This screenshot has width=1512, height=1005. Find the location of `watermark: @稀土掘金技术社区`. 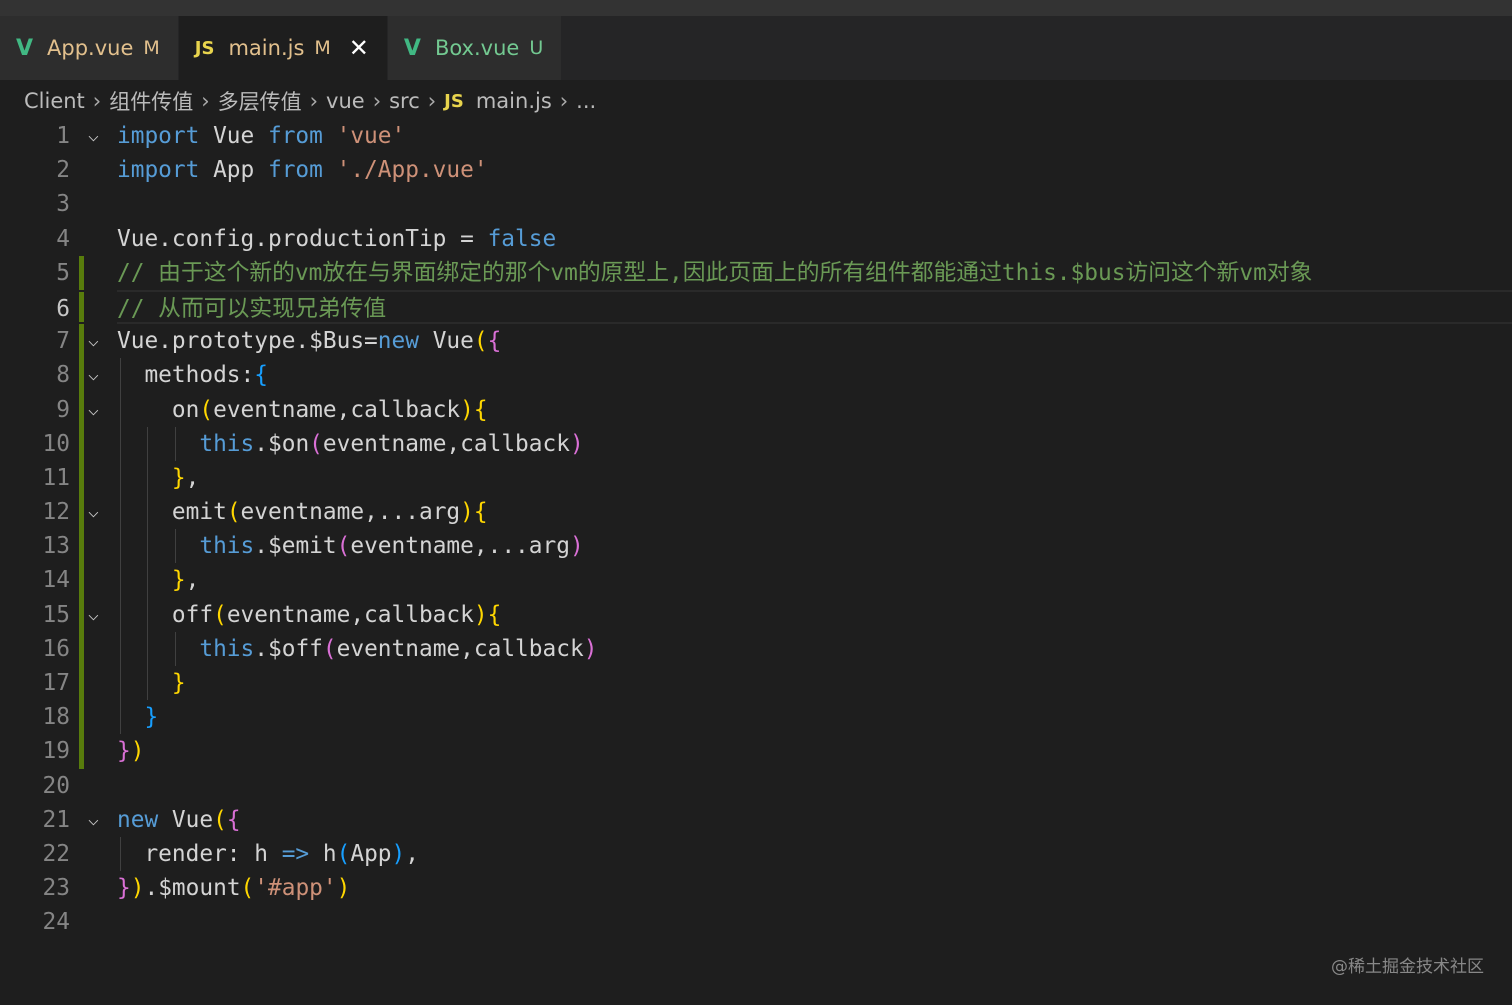

watermark: @稀土掘金技术社区 is located at coordinates (1407, 967).